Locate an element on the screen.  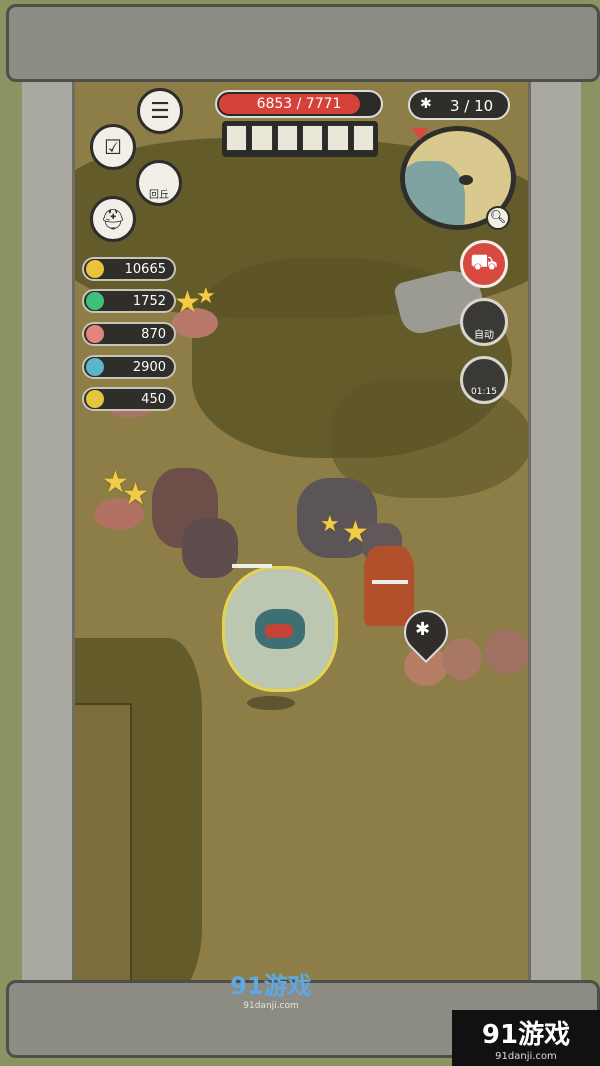
skill-timer: 01:15 is located at coordinates (484, 392).